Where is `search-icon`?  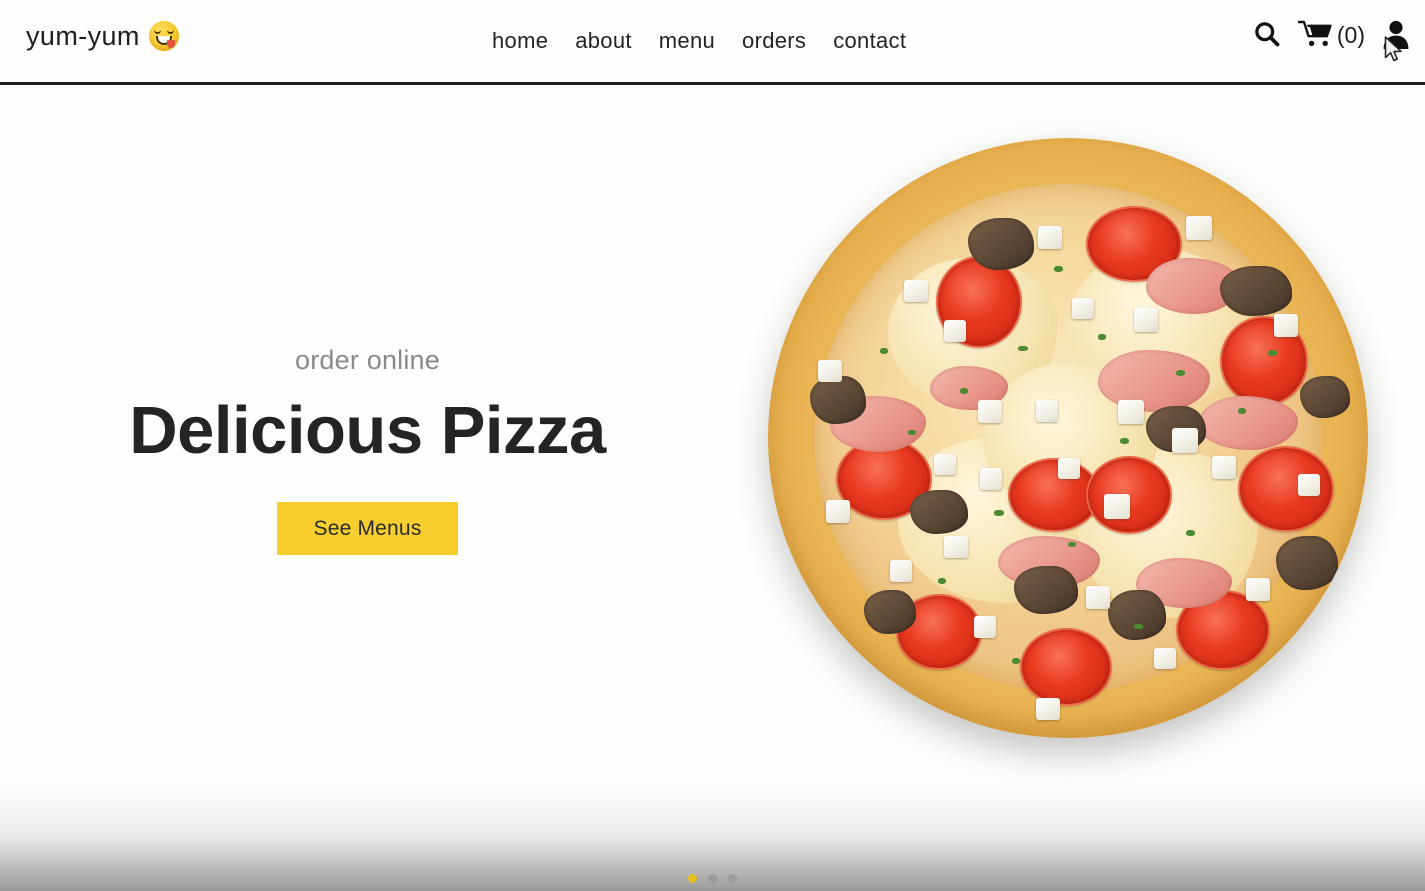 search-icon is located at coordinates (1267, 34).